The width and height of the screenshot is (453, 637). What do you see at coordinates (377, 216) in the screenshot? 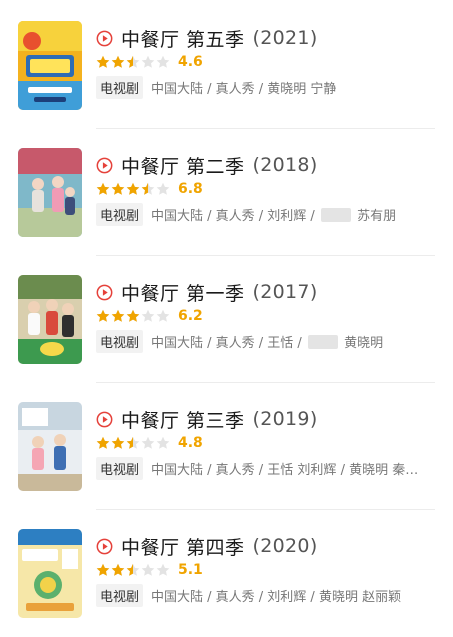
I see `meta-info-extra: 苏有朋` at bounding box center [377, 216].